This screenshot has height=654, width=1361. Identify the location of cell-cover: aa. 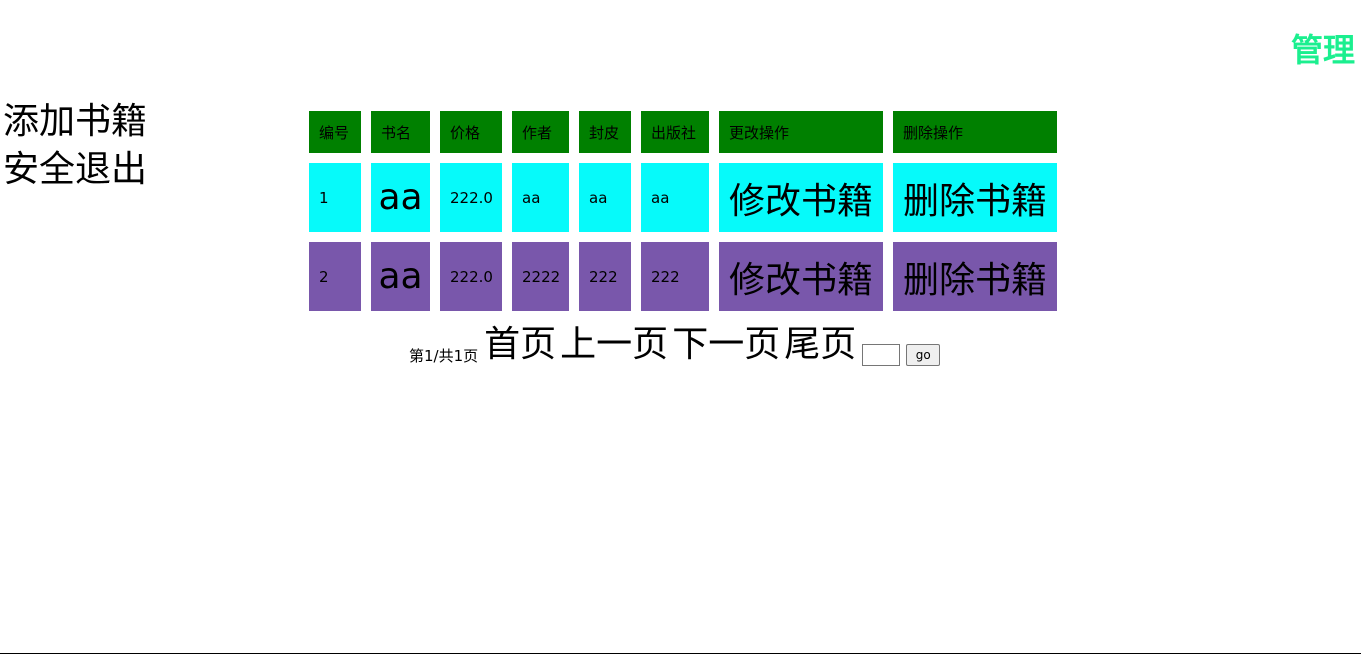
(605, 197).